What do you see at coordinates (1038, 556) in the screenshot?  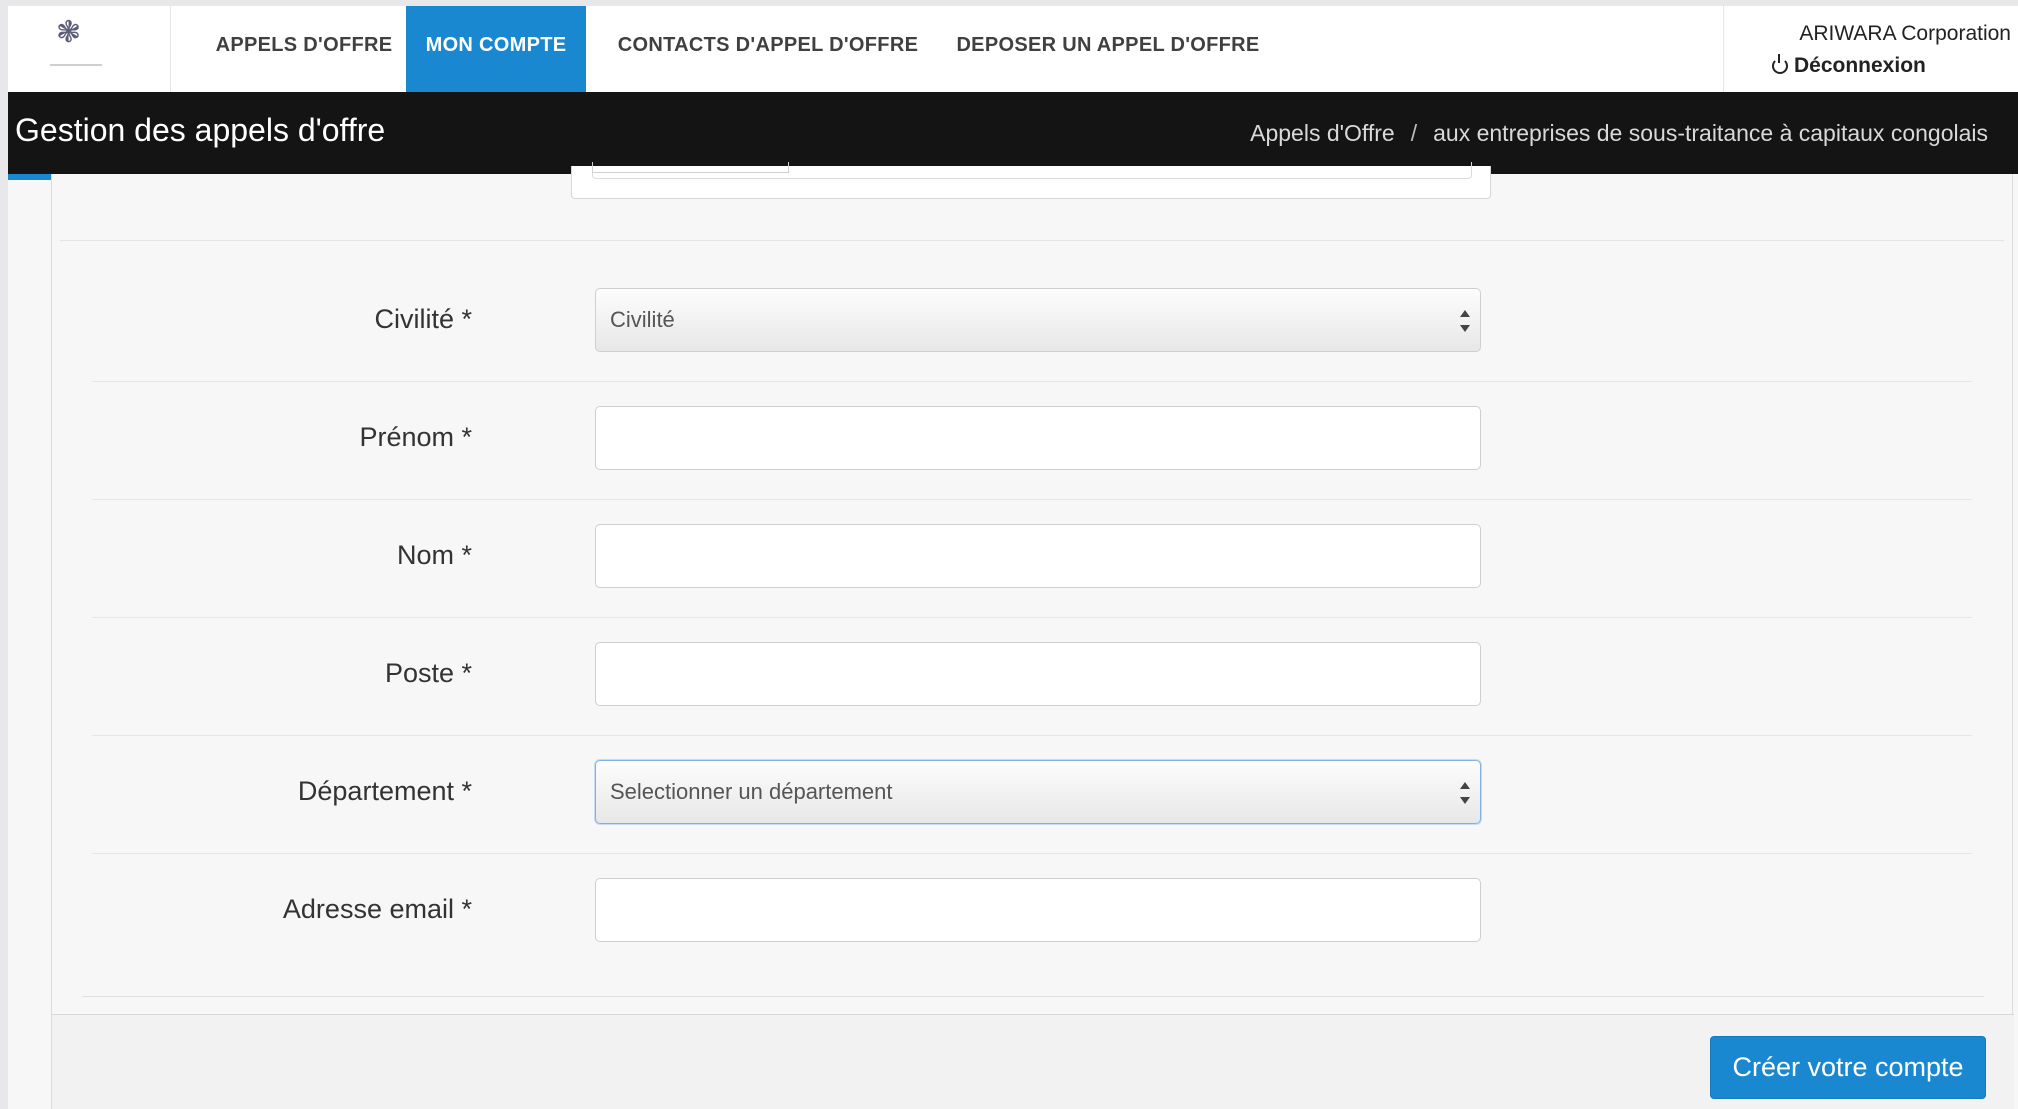 I see `nom-input` at bounding box center [1038, 556].